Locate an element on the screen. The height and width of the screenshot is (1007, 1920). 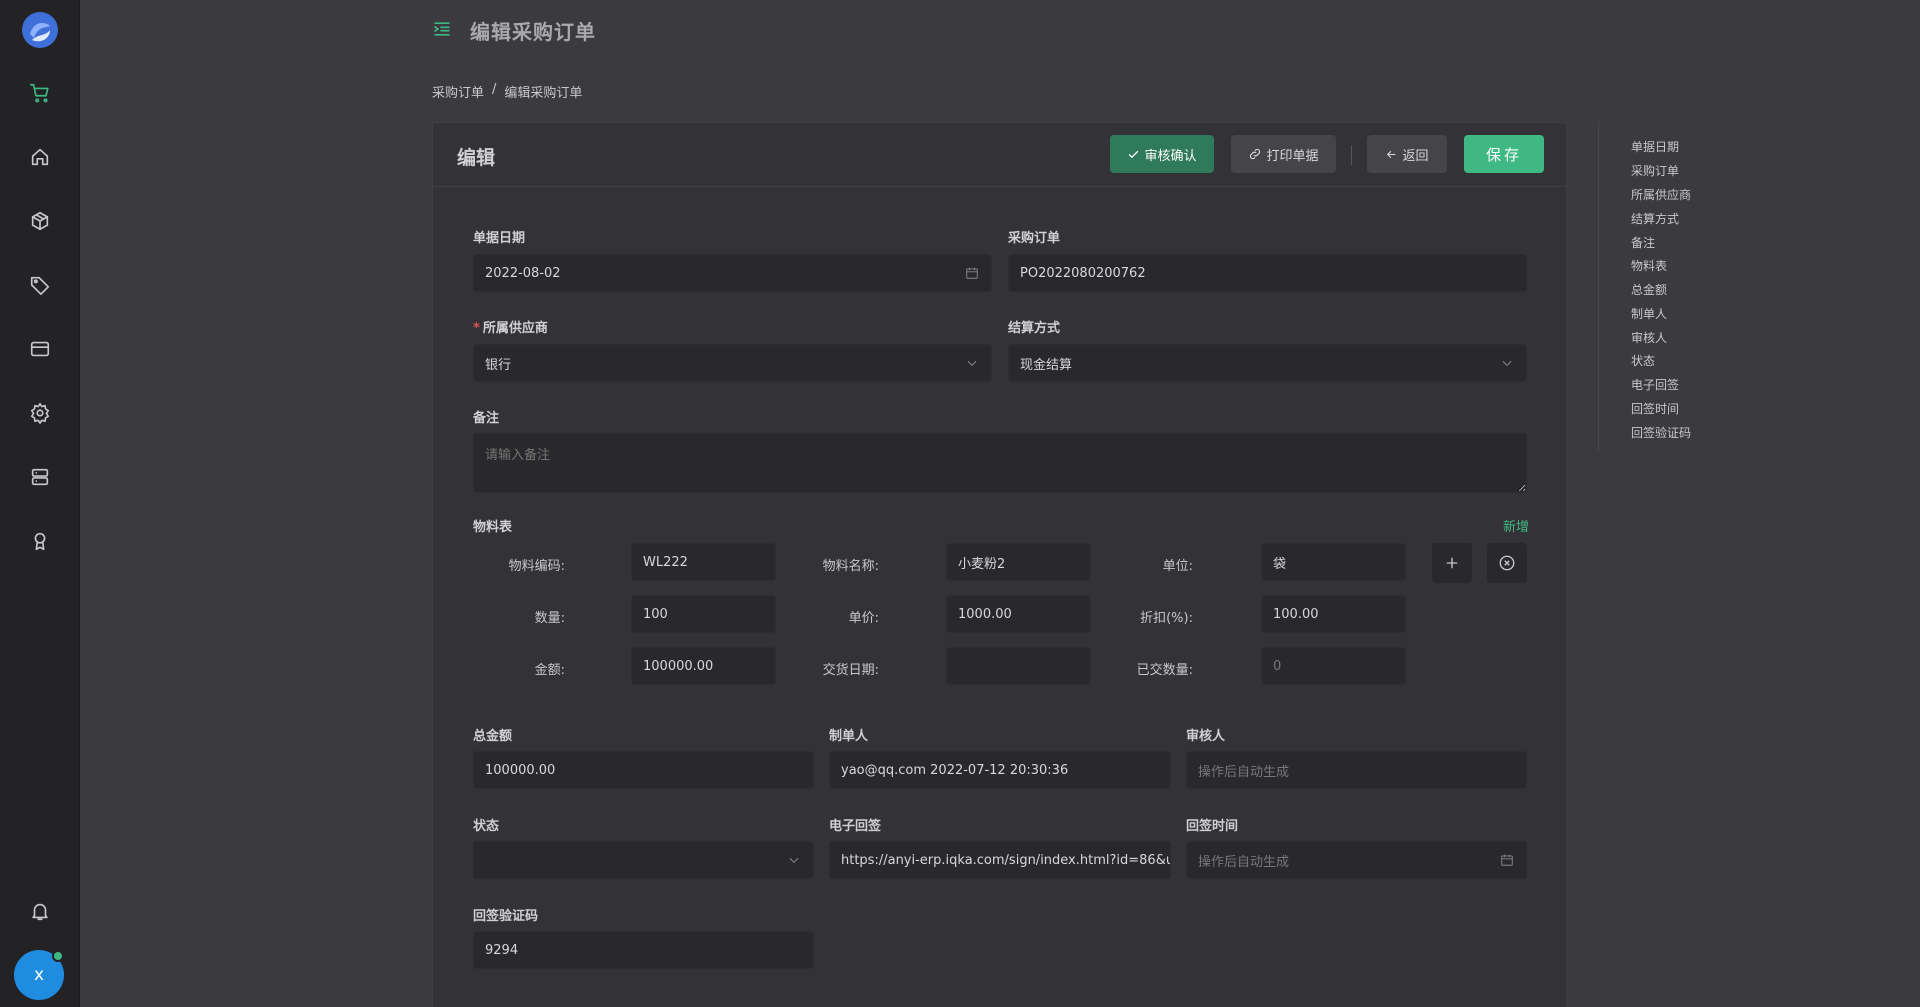
amount-input: 100000.00 is located at coordinates (703, 666).